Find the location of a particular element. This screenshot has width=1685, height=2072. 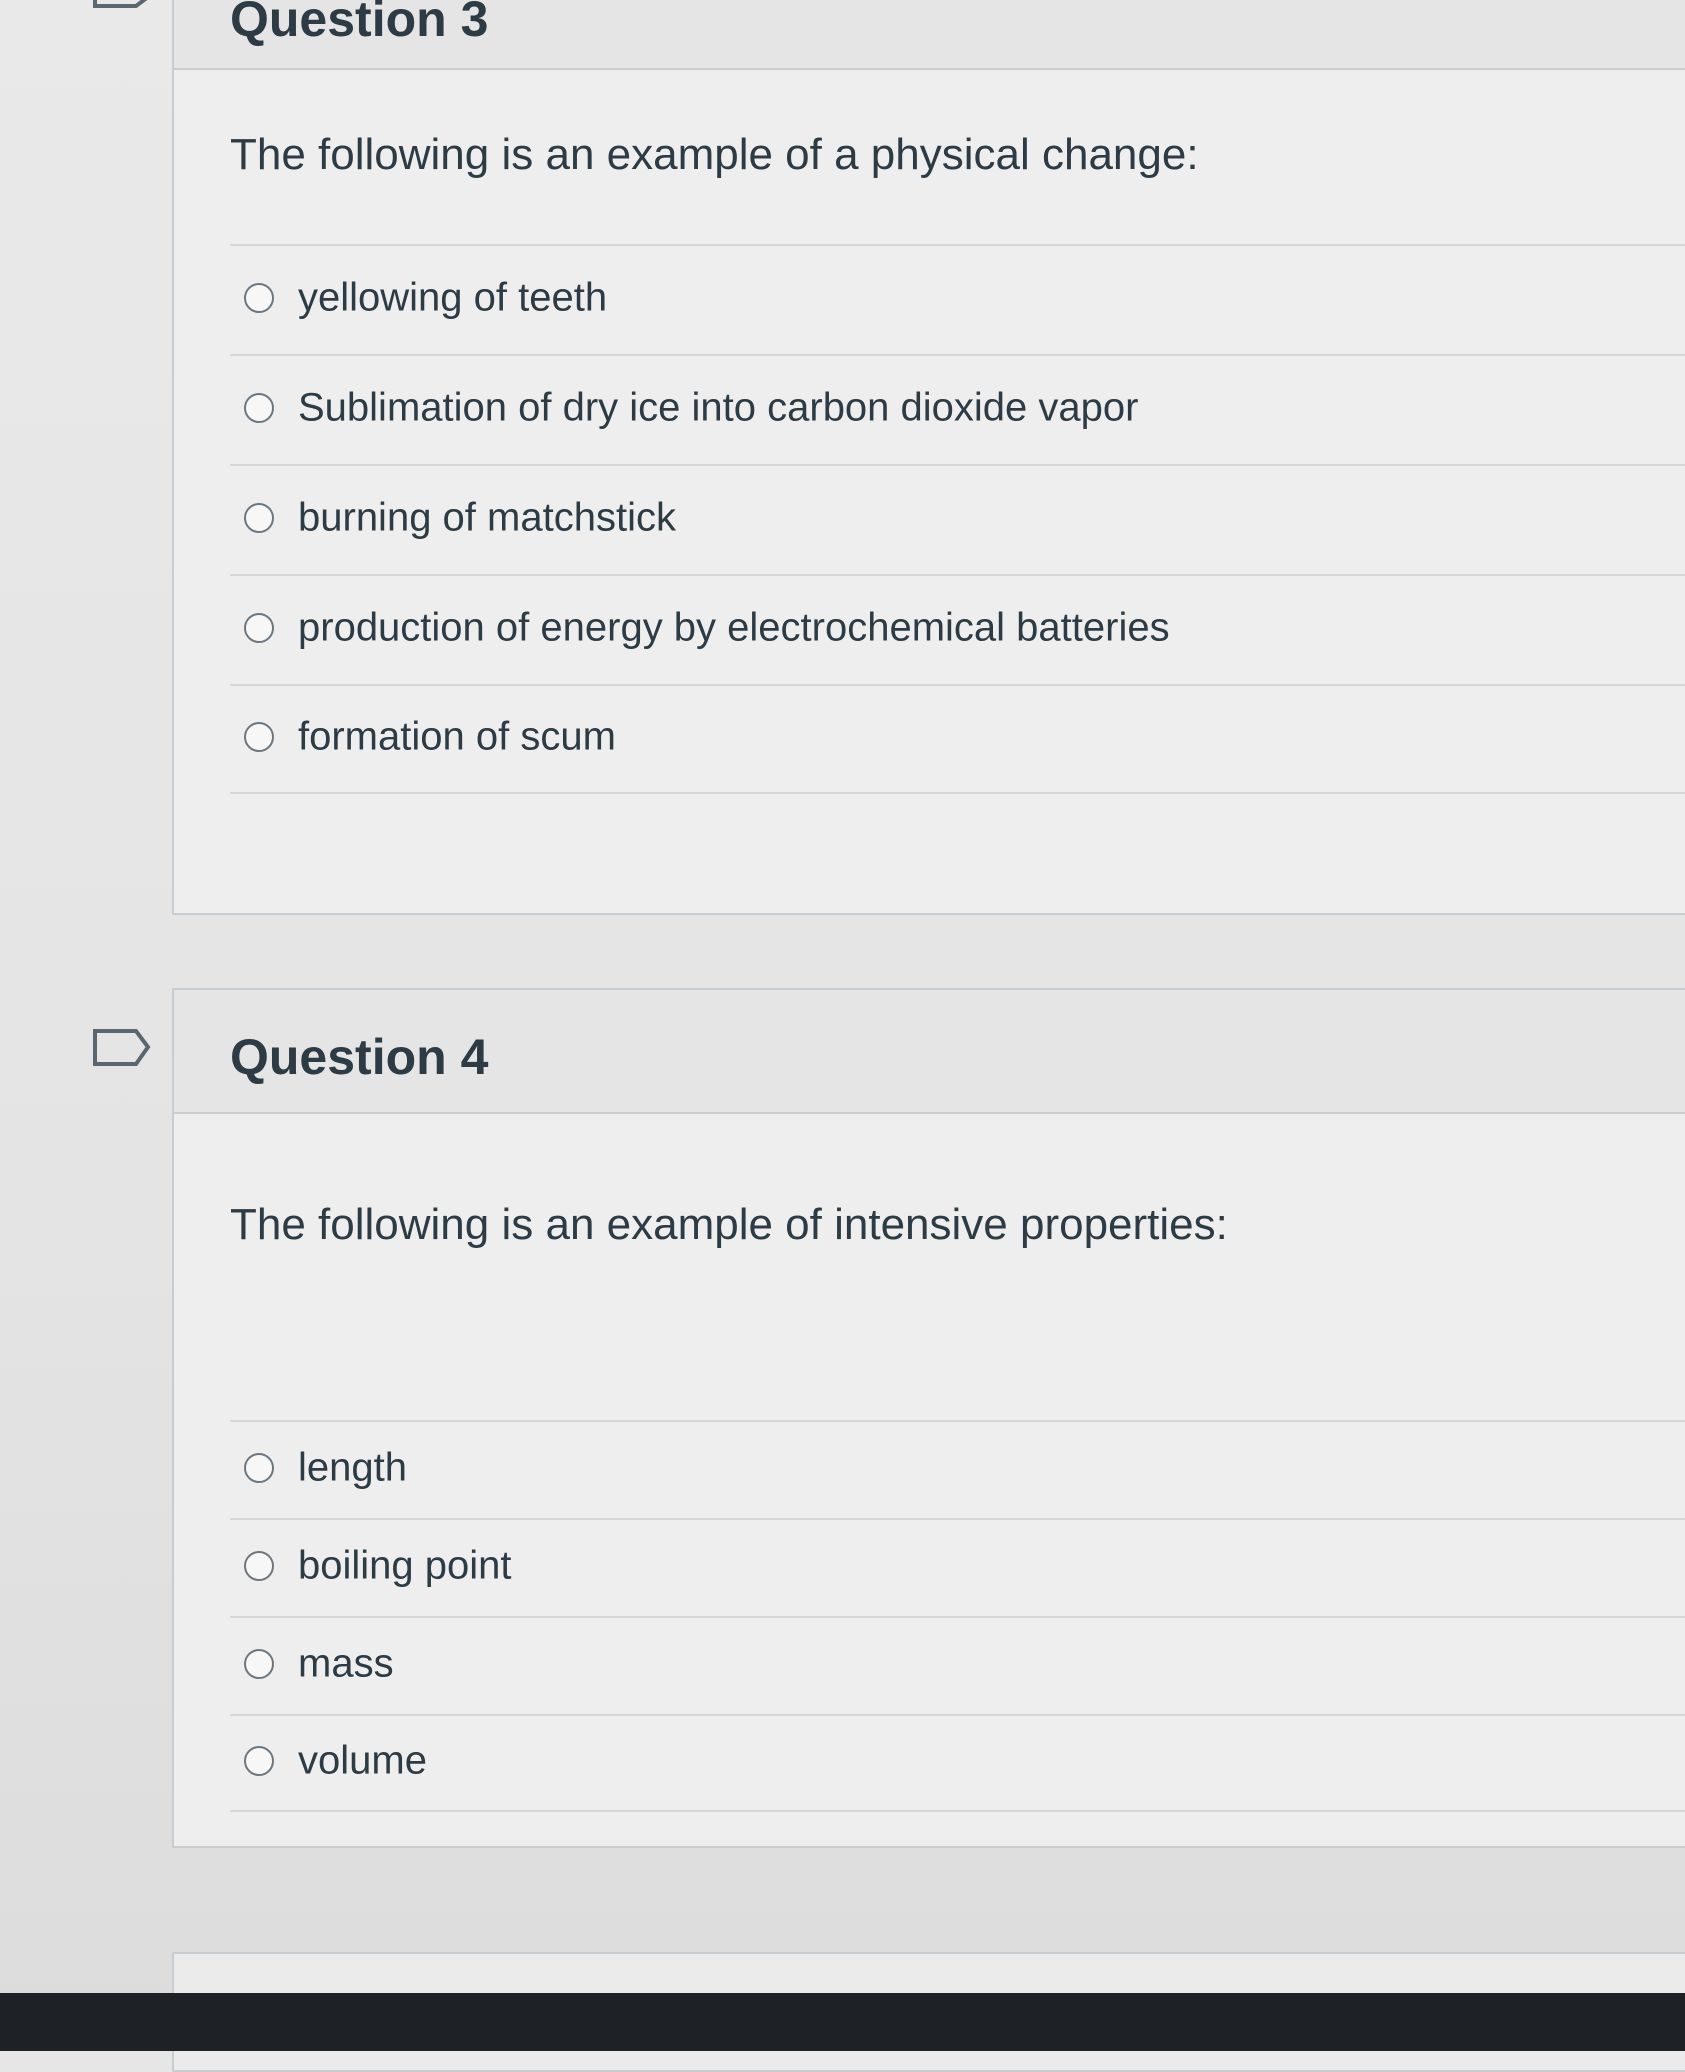

answer-option: formation of scum is located at coordinates (957, 739).